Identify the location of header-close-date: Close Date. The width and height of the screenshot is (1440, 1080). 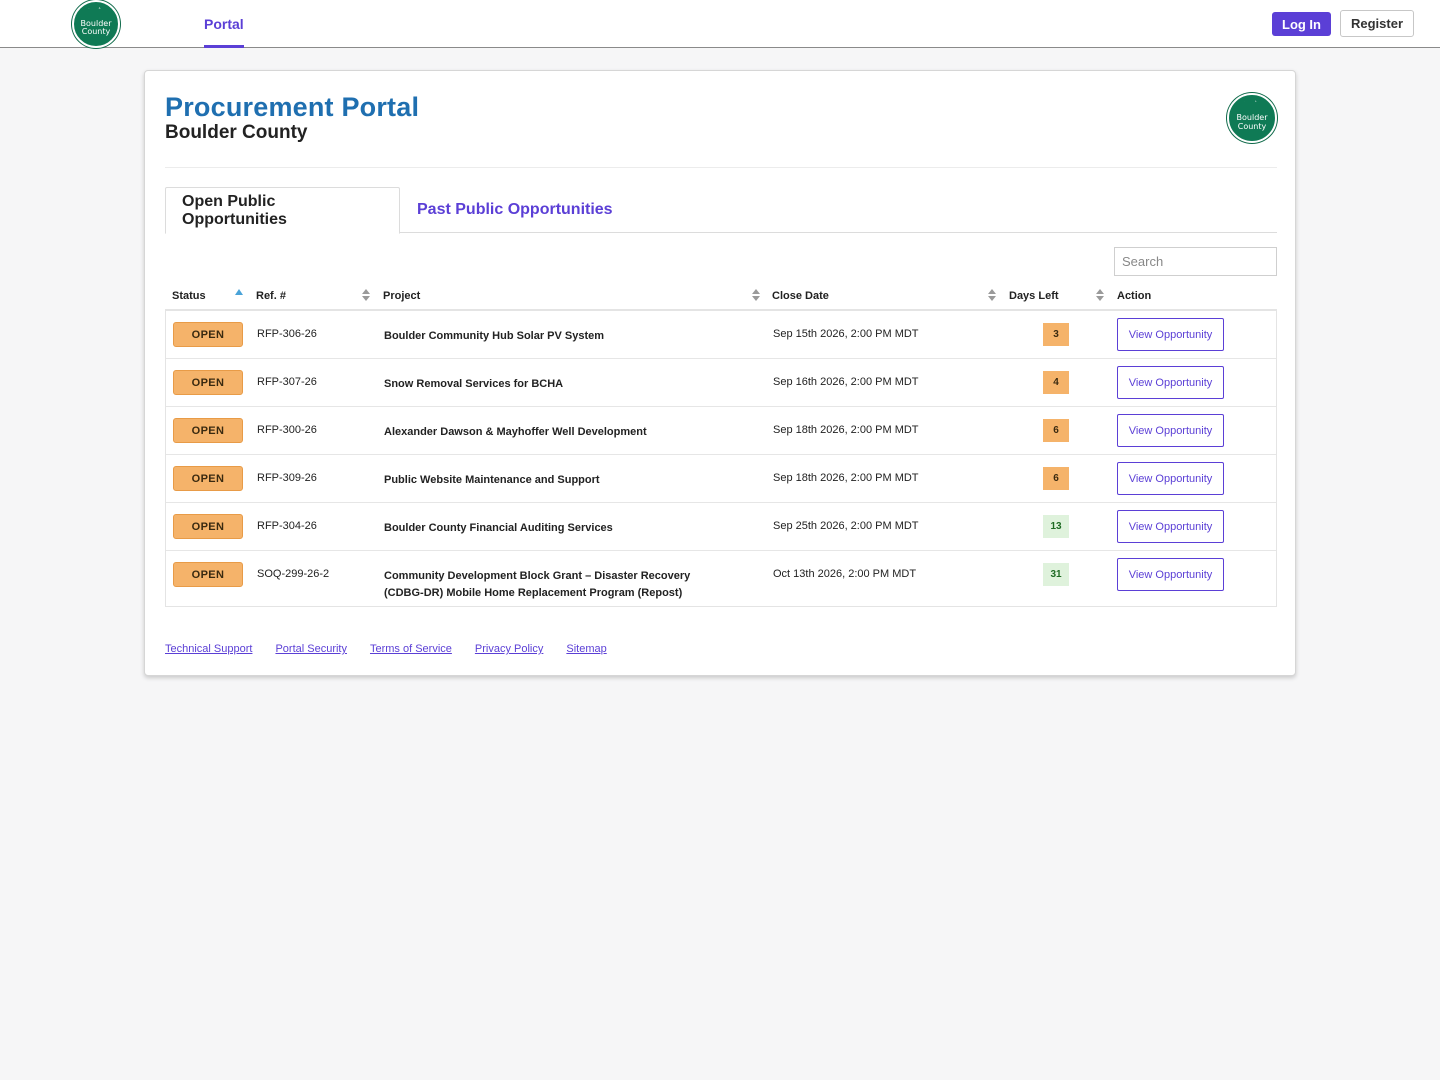
(800, 296).